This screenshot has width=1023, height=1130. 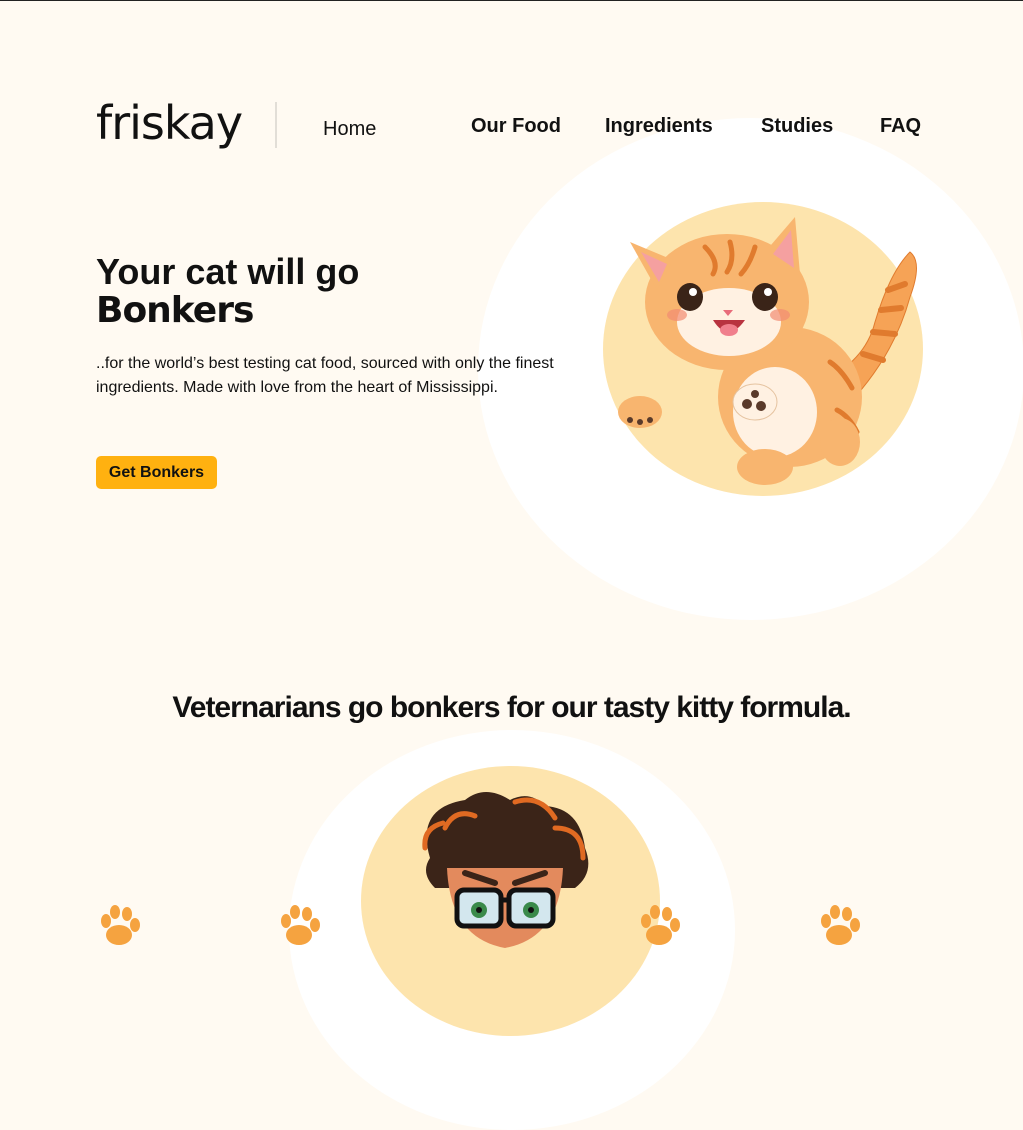 What do you see at coordinates (505, 870) in the screenshot?
I see `veterinarian-illustration` at bounding box center [505, 870].